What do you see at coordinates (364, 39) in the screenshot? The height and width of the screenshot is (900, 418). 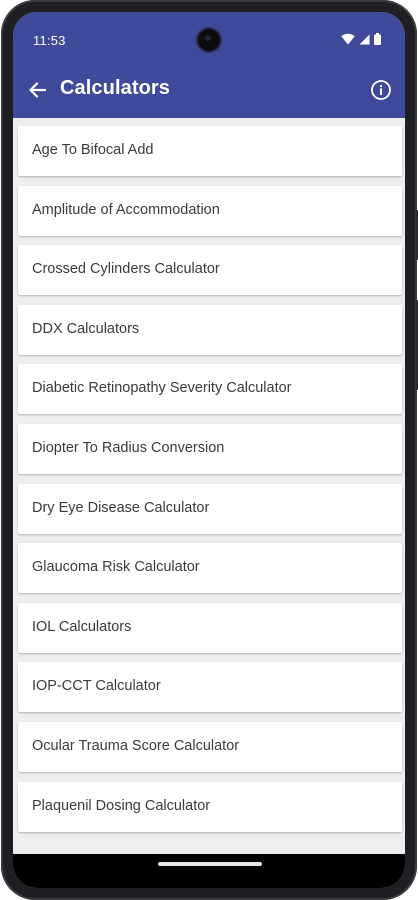 I see `cellular-signal-icon` at bounding box center [364, 39].